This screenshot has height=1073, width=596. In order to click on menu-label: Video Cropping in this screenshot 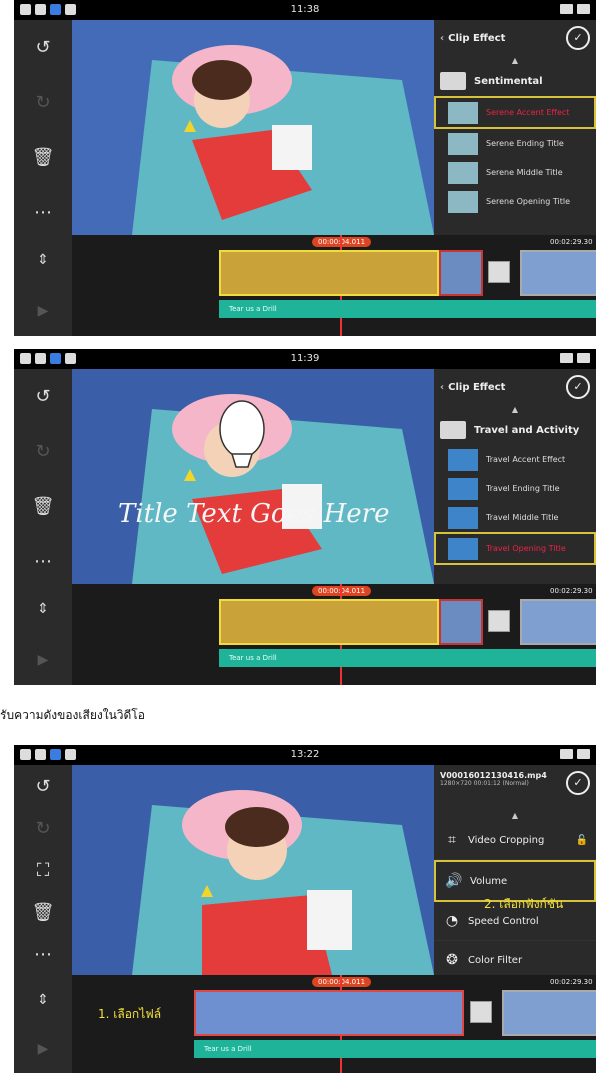, I will do `click(506, 840)`.